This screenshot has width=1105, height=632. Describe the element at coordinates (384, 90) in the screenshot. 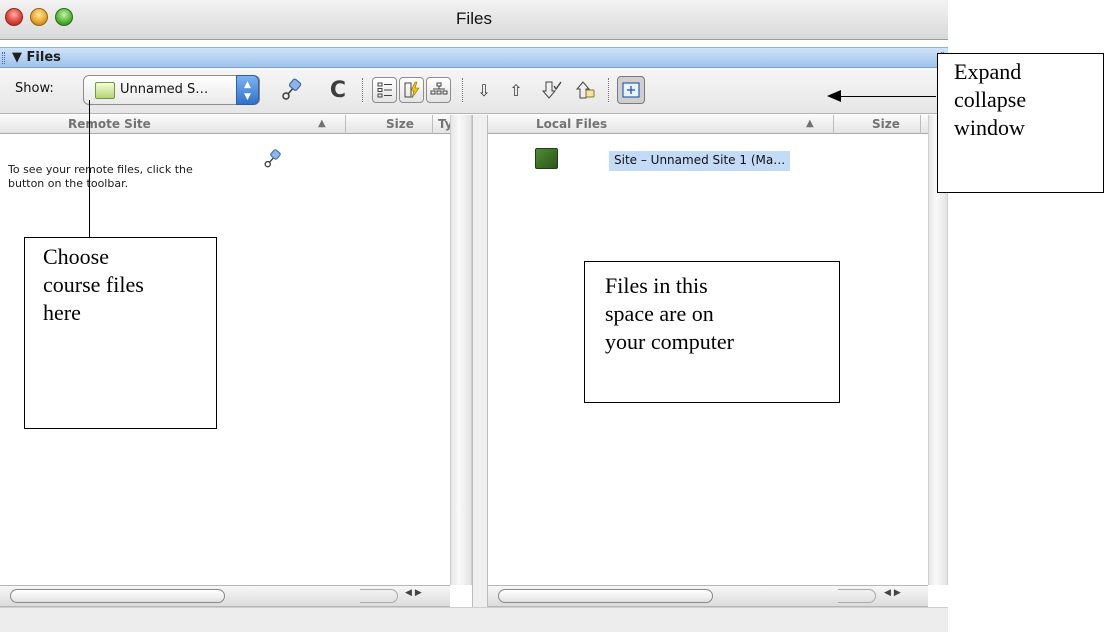

I see `file-view-list-icon` at that location.